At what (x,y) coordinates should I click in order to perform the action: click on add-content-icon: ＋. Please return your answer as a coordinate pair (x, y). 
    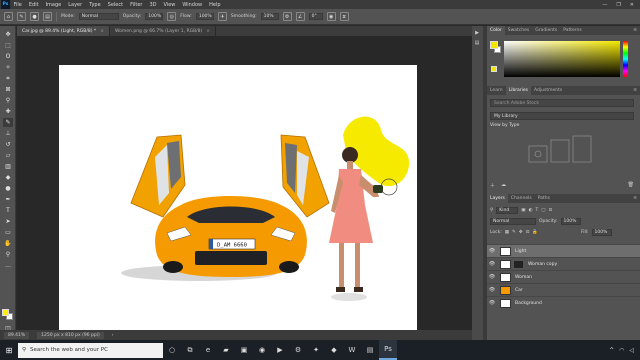
    Looking at the image, I should click on (492, 185).